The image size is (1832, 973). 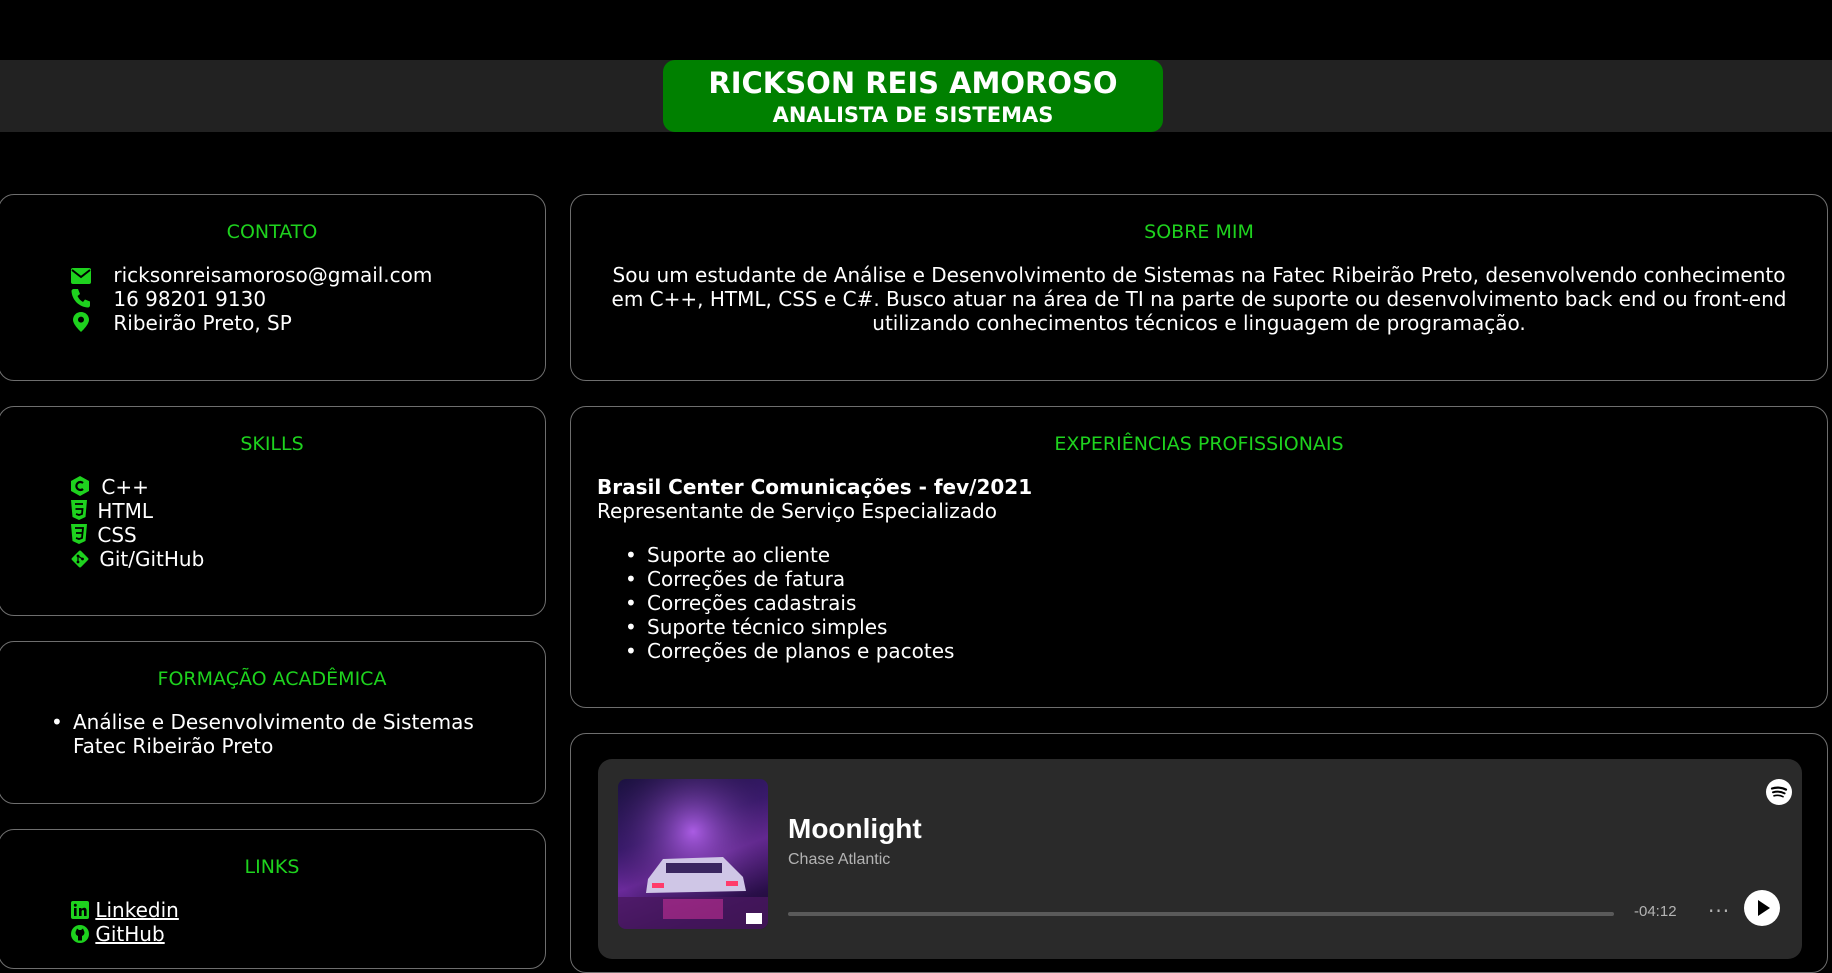 What do you see at coordinates (1199, 232) in the screenshot?
I see `about-heading: SOBRE MIM` at bounding box center [1199, 232].